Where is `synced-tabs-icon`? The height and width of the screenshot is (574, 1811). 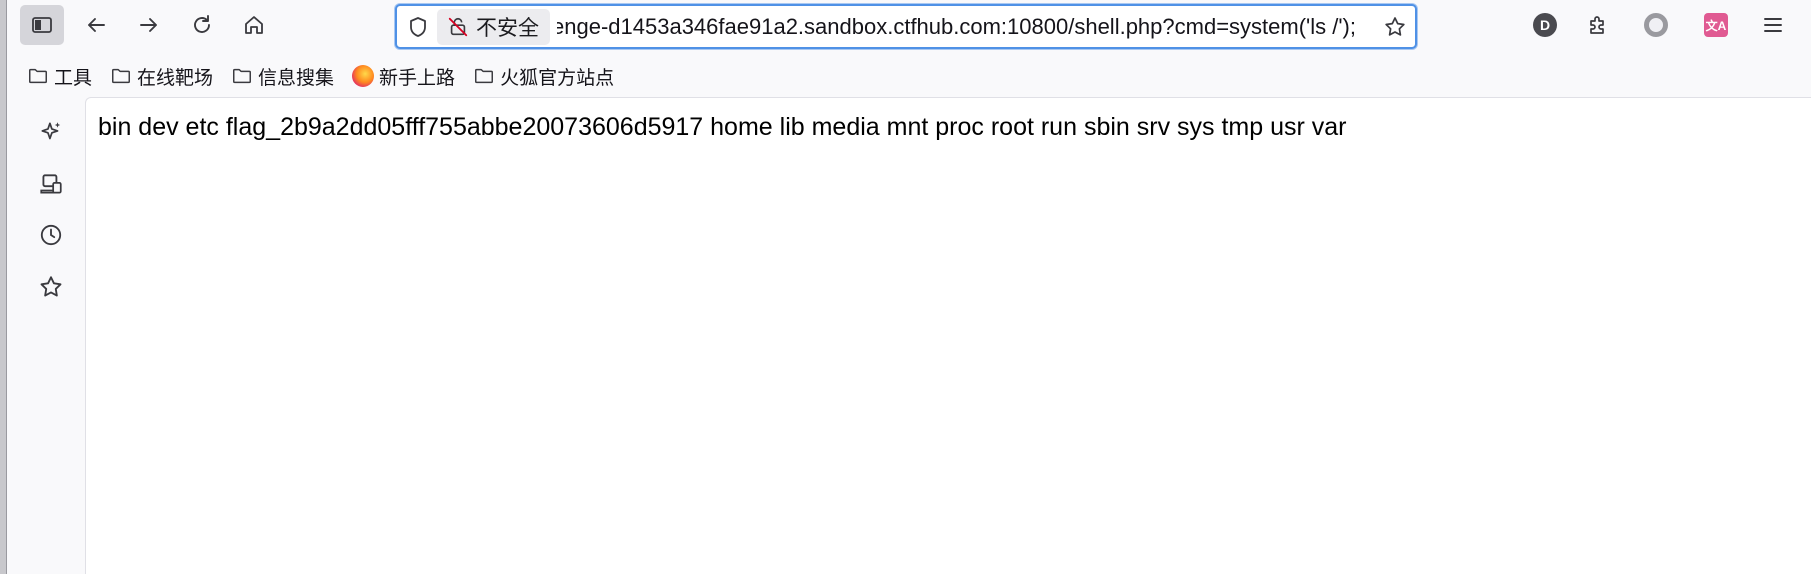
synced-tabs-icon is located at coordinates (51, 184).